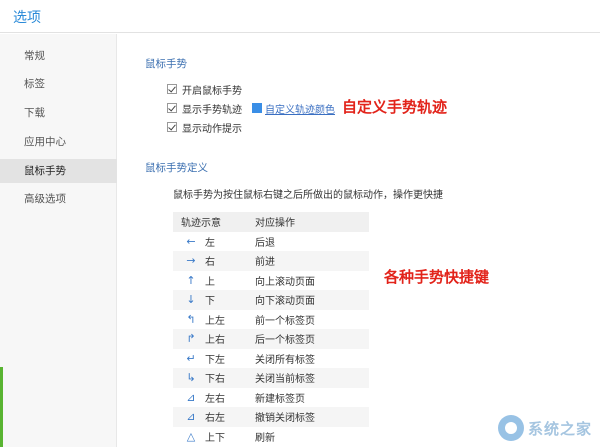 This screenshot has height=447, width=600. What do you see at coordinates (265, 263) in the screenshot?
I see `action-label: 前进` at bounding box center [265, 263].